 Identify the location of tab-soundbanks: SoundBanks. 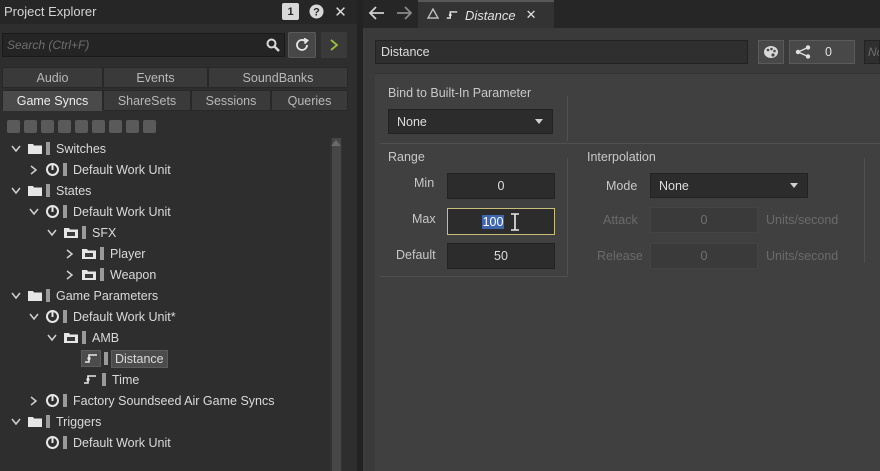
(278, 77).